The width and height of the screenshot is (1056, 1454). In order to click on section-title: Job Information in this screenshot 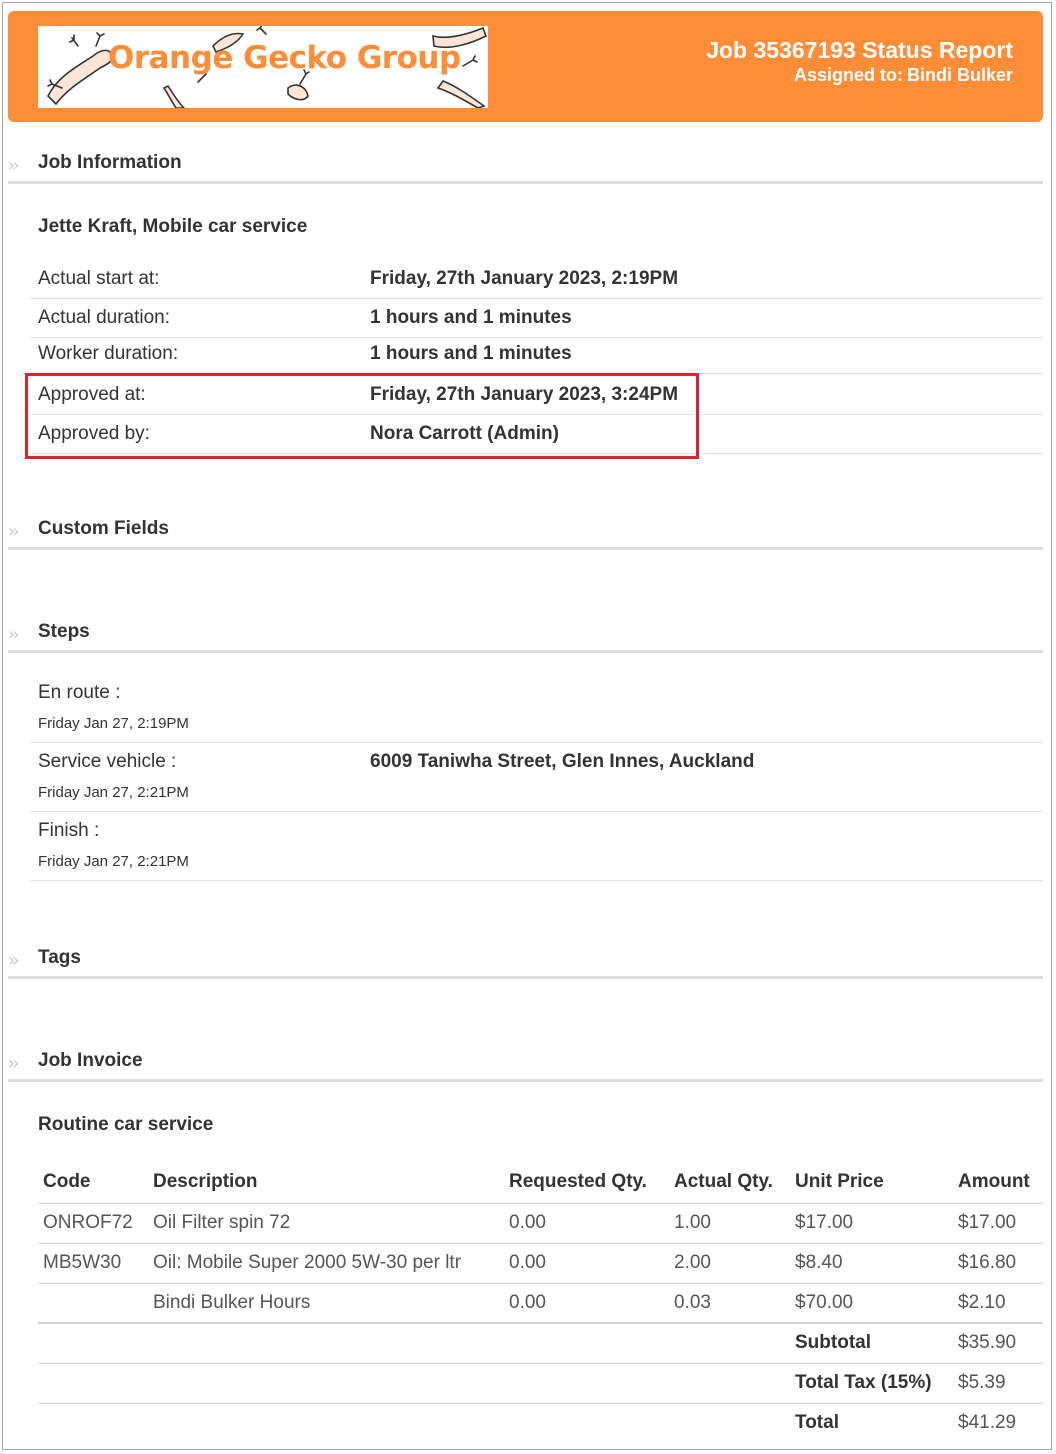, I will do `click(110, 162)`.